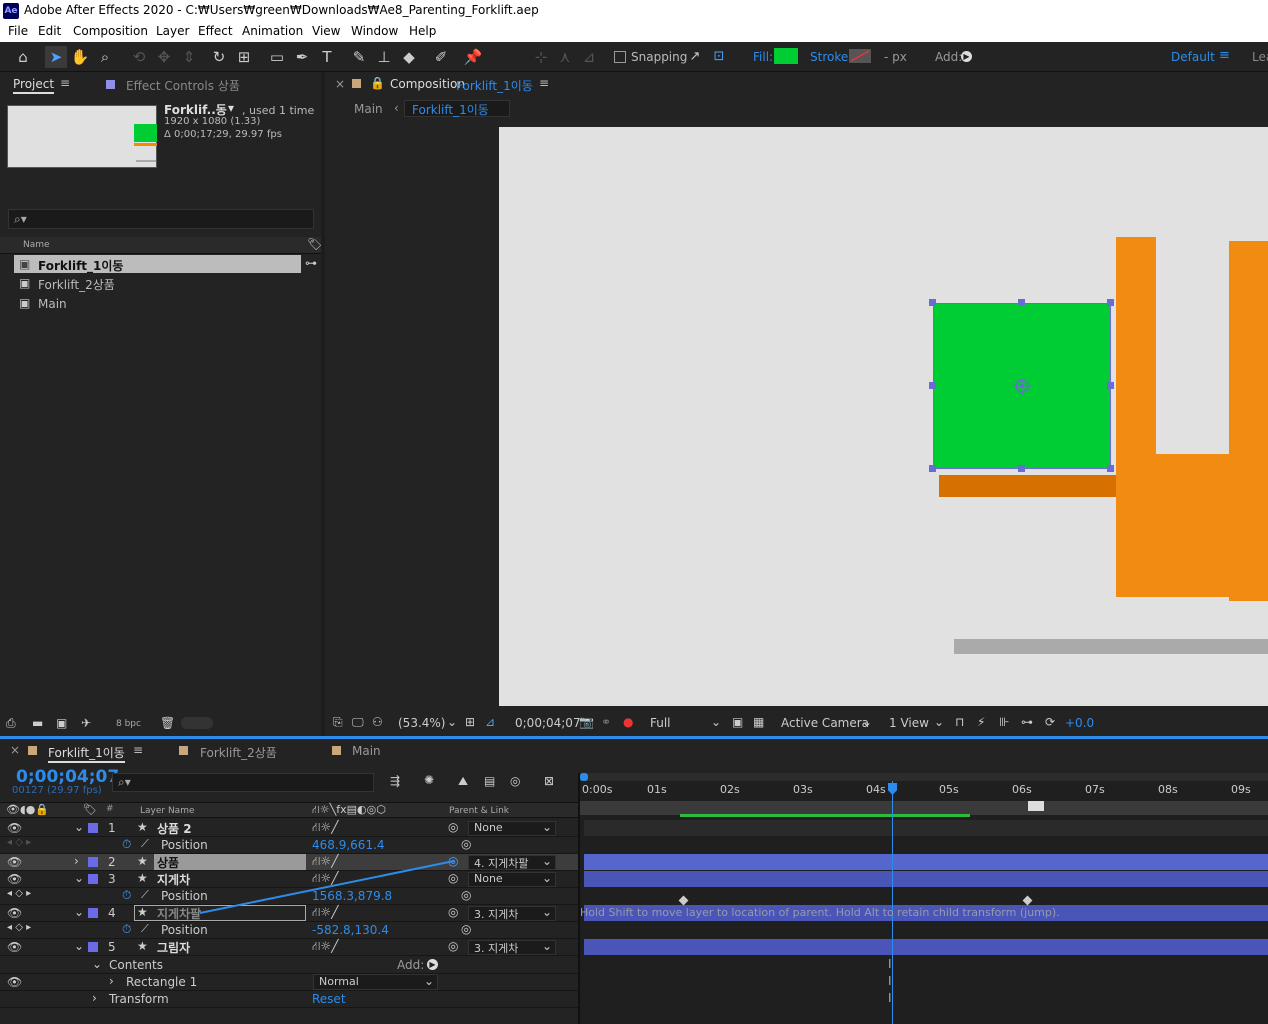  Describe the element at coordinates (470, 722) in the screenshot. I see `safe-zones-icon: ⊞` at that location.